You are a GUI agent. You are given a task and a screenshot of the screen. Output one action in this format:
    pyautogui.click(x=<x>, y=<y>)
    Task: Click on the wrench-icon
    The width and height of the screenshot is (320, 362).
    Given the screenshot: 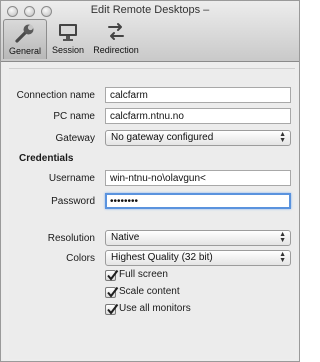 What is the action you would take?
    pyautogui.click(x=25, y=33)
    